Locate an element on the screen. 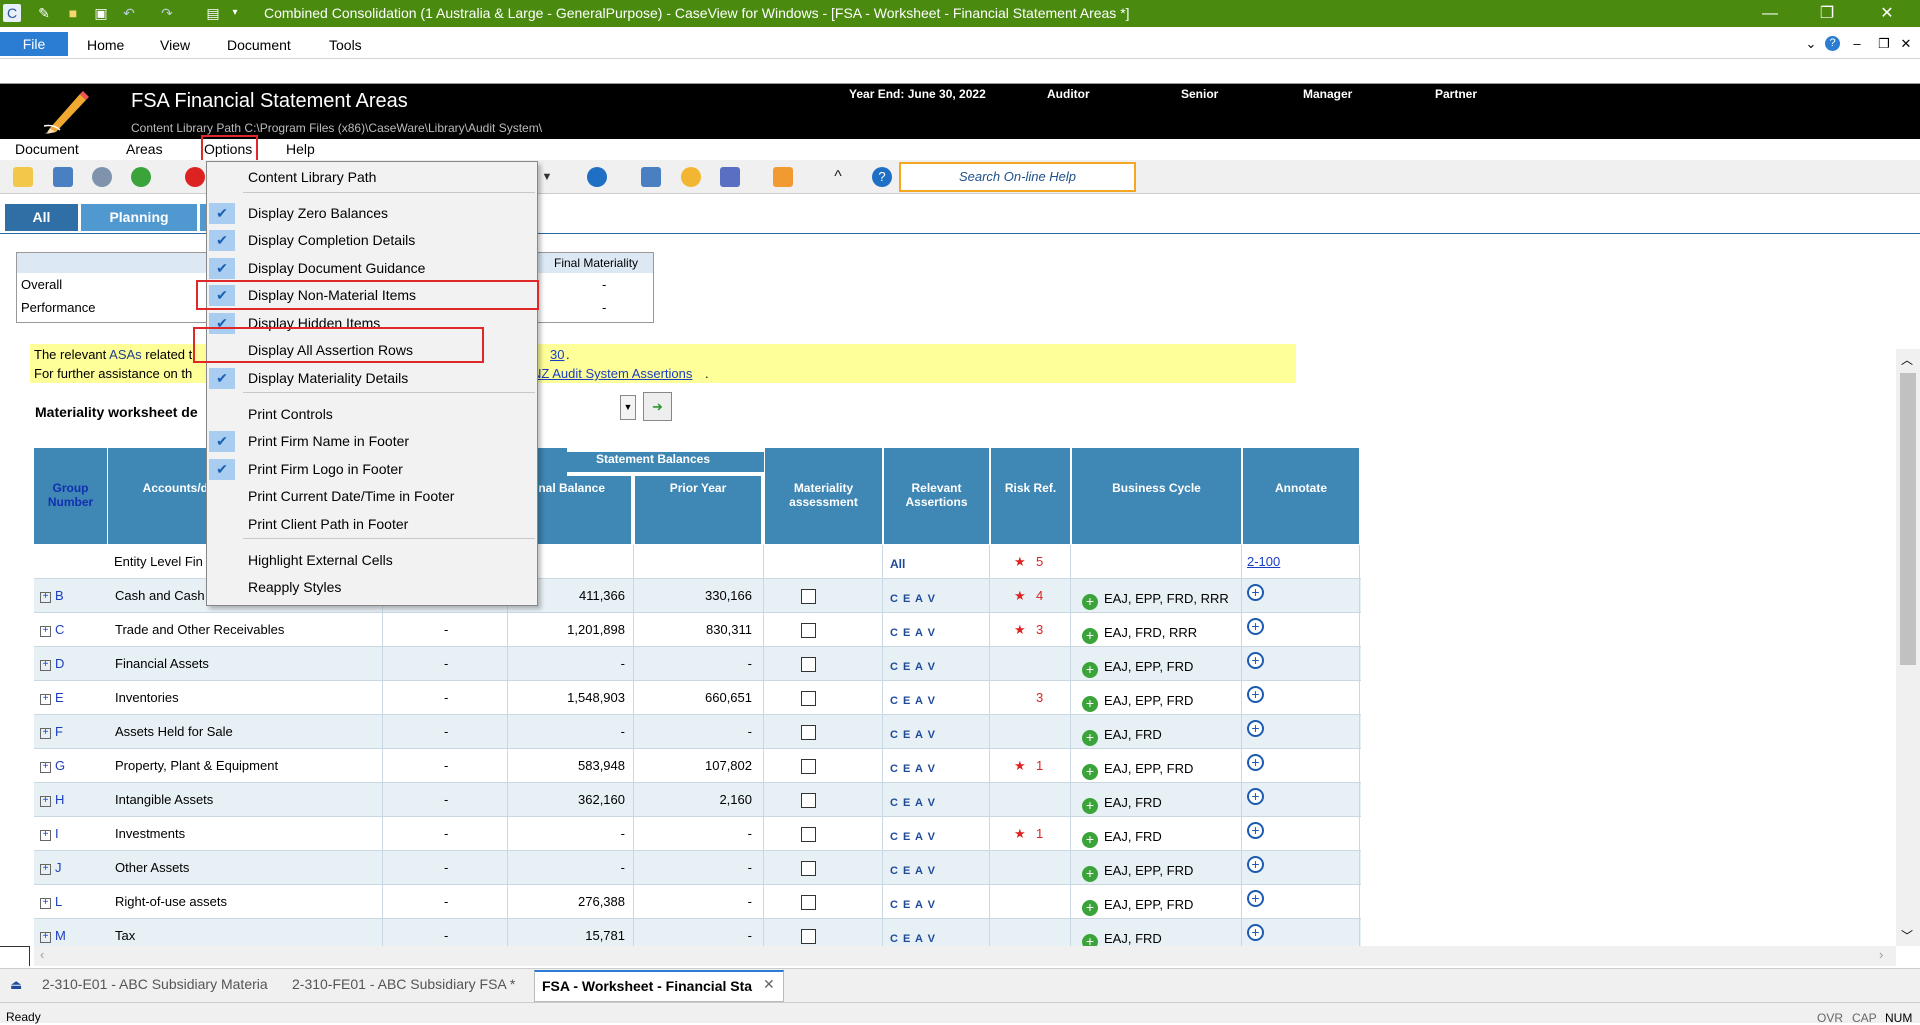  options-menu-item: Highlight External Cells is located at coordinates (372, 560).